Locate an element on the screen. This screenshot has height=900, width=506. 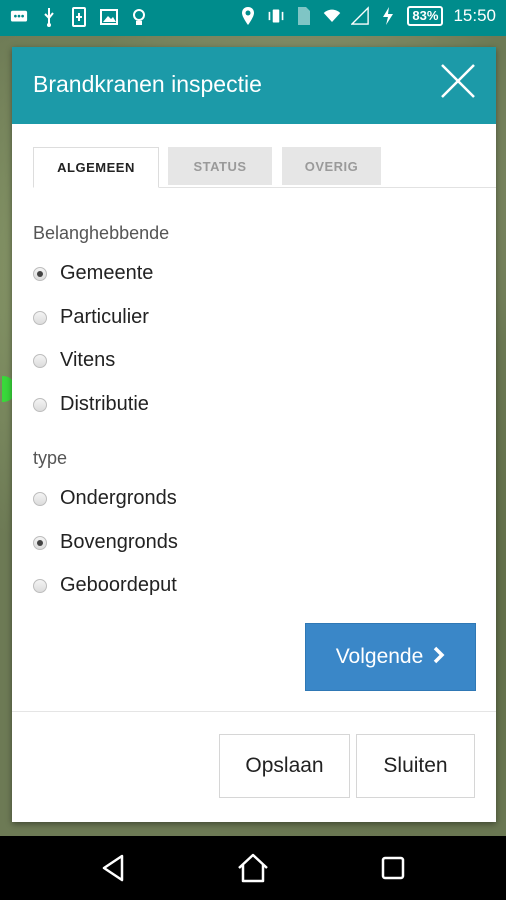
tab-status: STATUS is located at coordinates (220, 166).